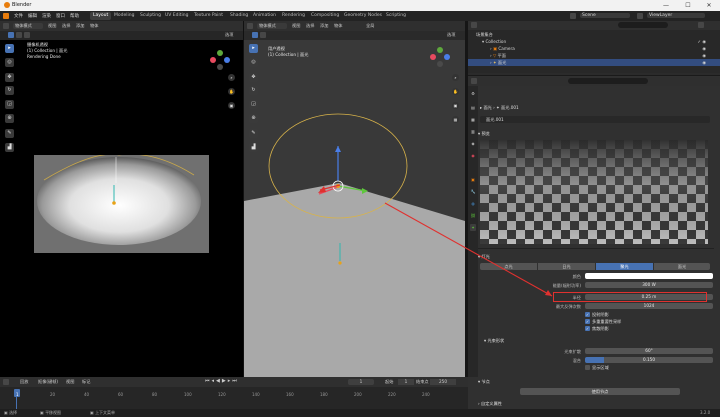 The height and width of the screenshot is (417, 720). What do you see at coordinates (508, 266) in the screenshot?
I see `light-type-point: 点光` at bounding box center [508, 266].